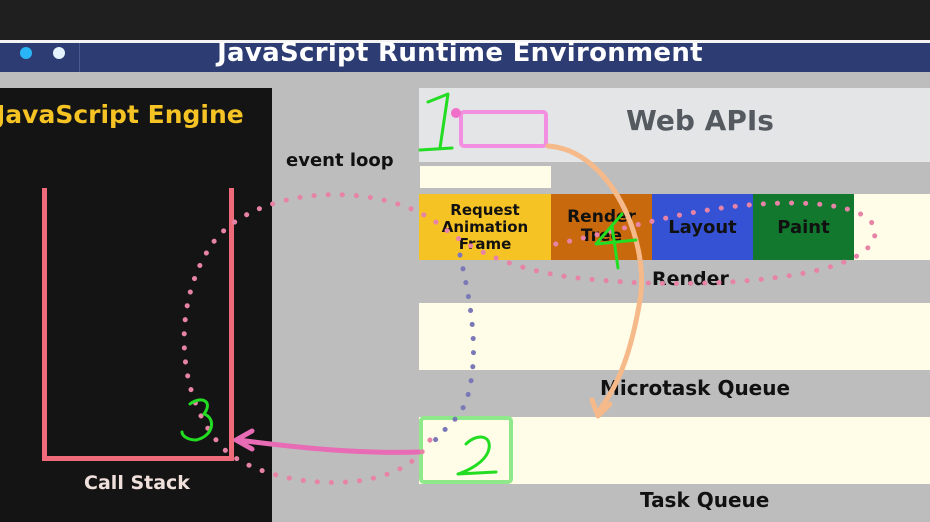 Image resolution: width=930 pixels, height=522 pixels. Describe the element at coordinates (705, 500) in the screenshot. I see `task-queue-label: Task Queue` at that location.